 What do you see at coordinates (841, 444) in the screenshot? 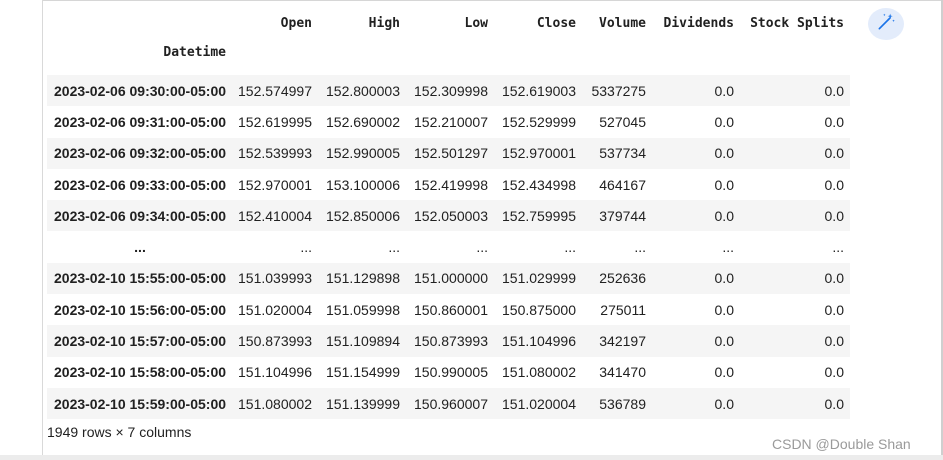
I see `watermark-text: CSDN @Double Shan` at bounding box center [841, 444].